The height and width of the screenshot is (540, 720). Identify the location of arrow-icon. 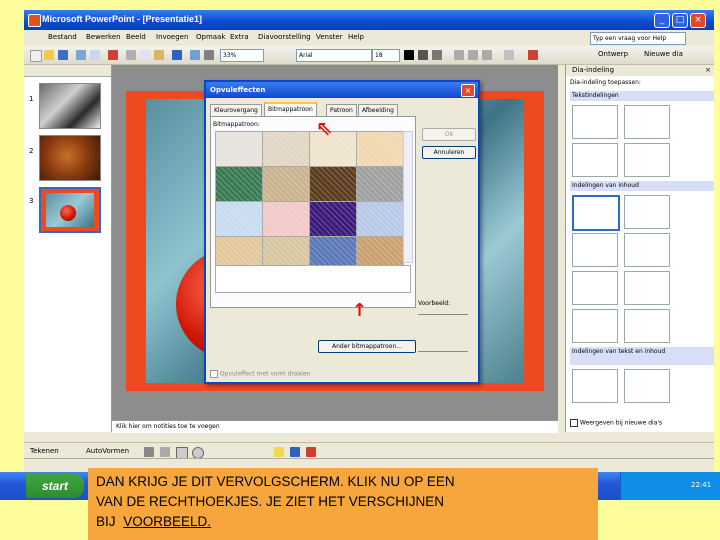
(165, 452).